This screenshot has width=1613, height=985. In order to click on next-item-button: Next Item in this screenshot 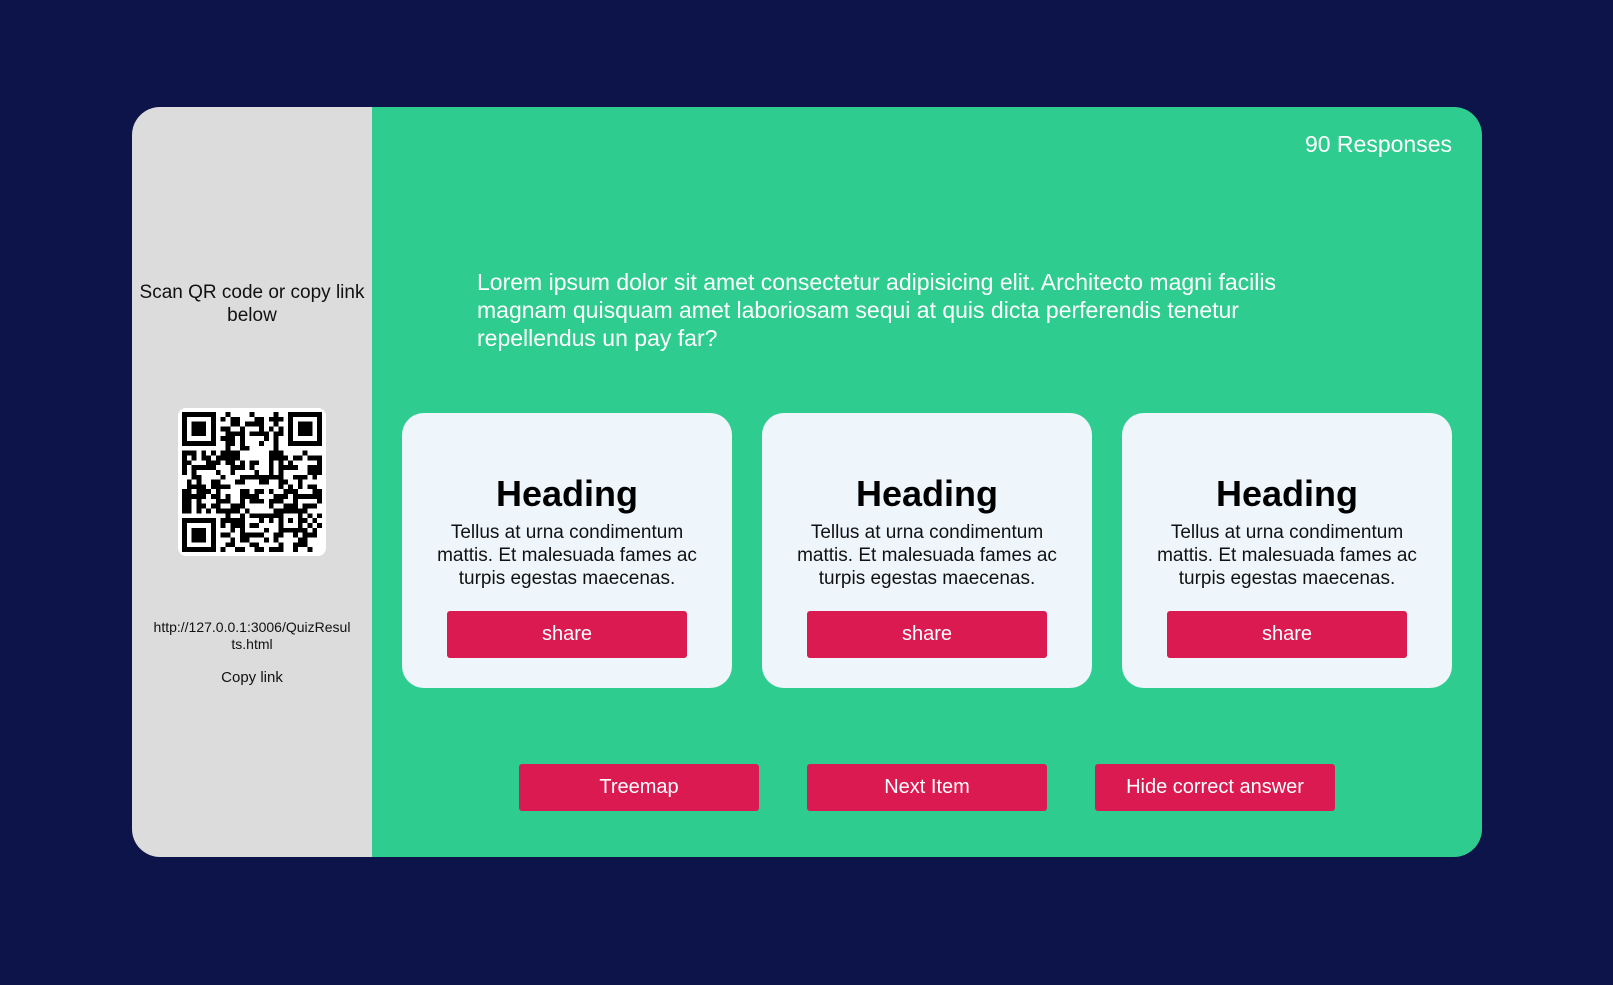, I will do `click(927, 787)`.